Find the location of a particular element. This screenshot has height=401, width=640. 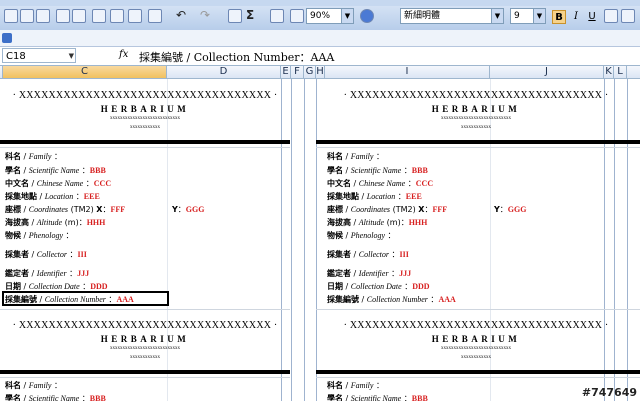

column-header-h: H is located at coordinates (320, 72).